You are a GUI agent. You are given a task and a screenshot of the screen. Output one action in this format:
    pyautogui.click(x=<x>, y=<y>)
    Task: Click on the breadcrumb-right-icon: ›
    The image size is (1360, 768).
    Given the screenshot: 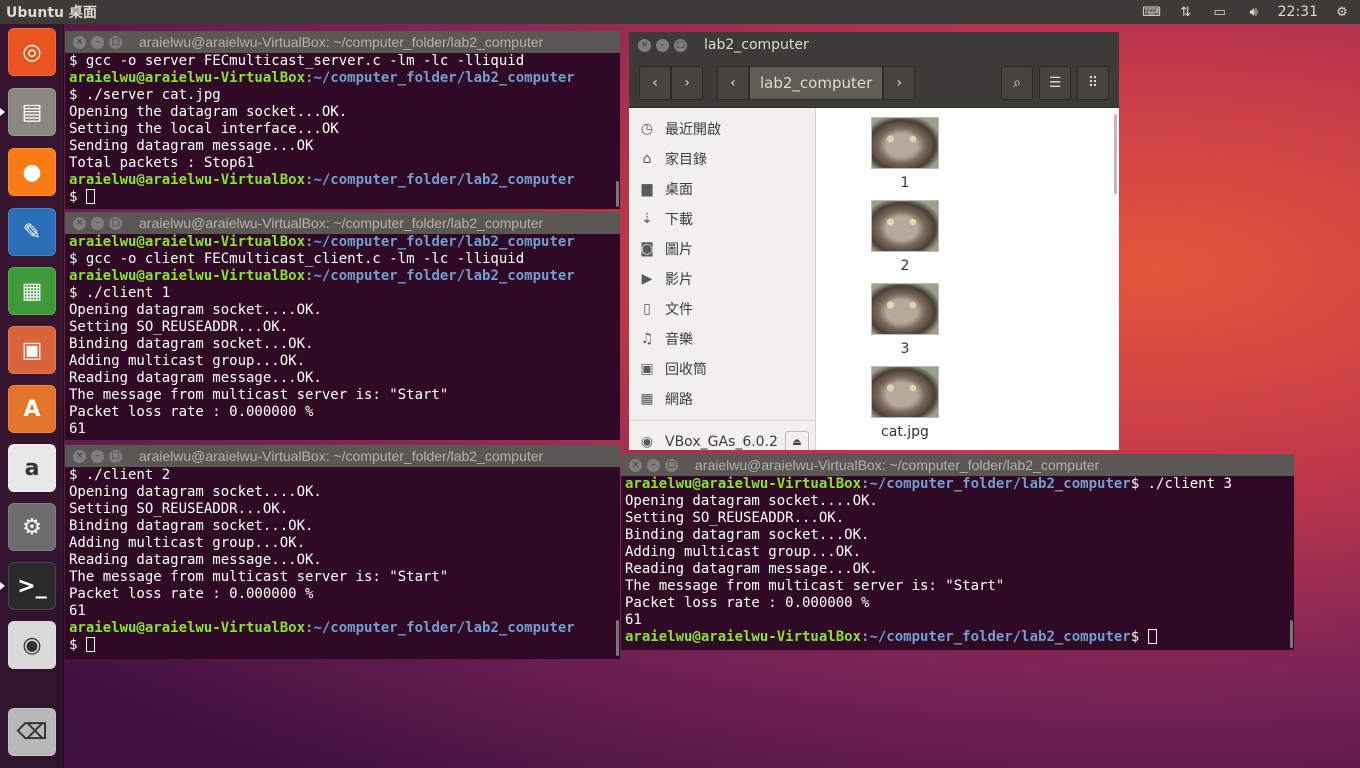 What is the action you would take?
    pyautogui.click(x=899, y=82)
    